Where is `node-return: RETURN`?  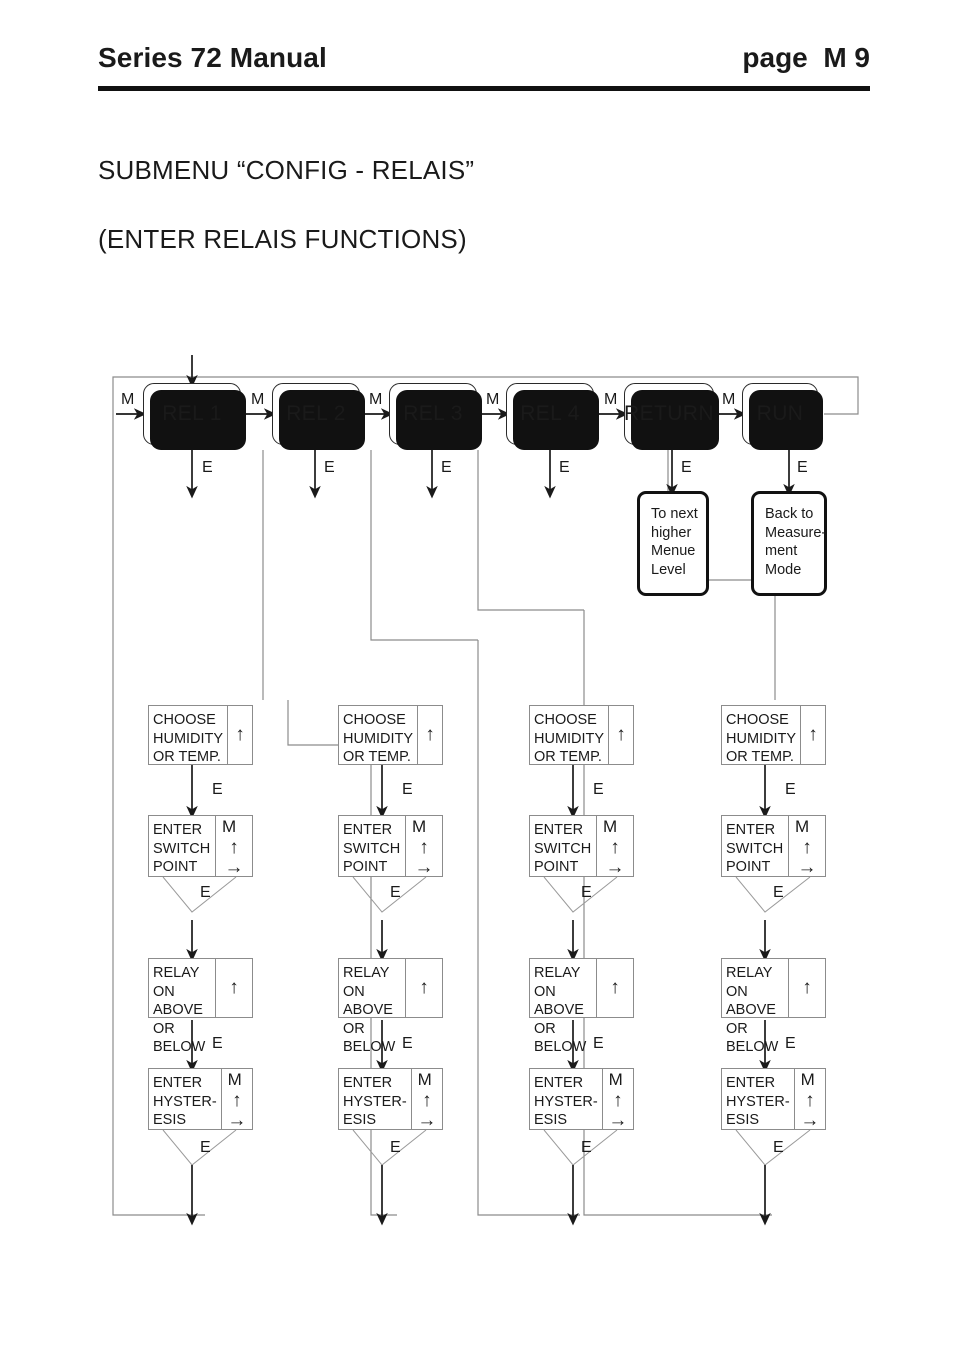
node-return: RETURN is located at coordinates (671, 416).